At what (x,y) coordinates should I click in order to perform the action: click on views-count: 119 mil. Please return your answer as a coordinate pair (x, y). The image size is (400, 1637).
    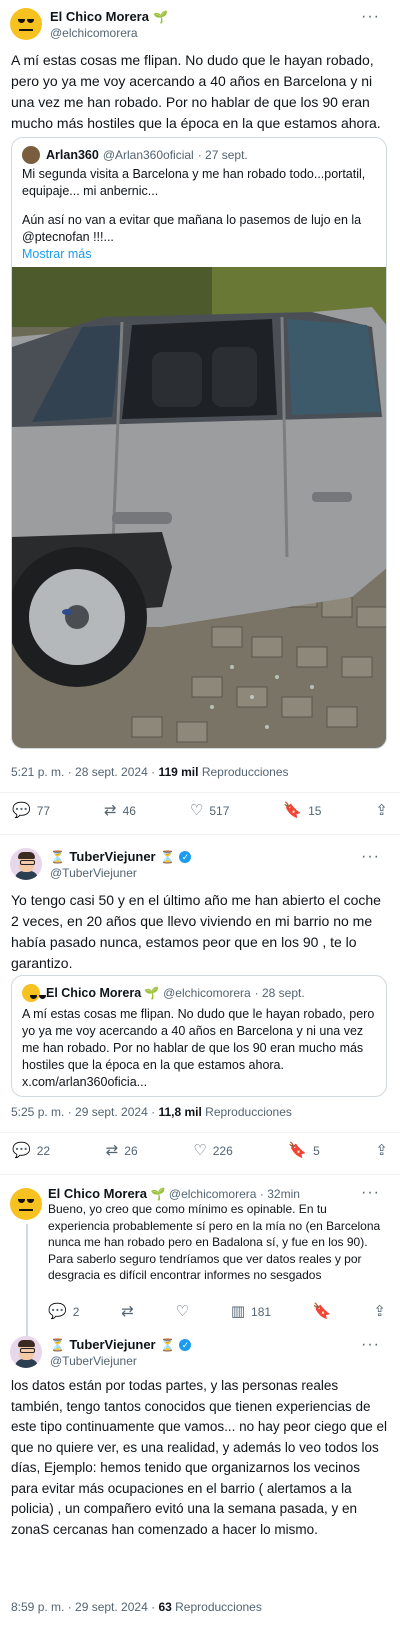
    Looking at the image, I should click on (178, 772).